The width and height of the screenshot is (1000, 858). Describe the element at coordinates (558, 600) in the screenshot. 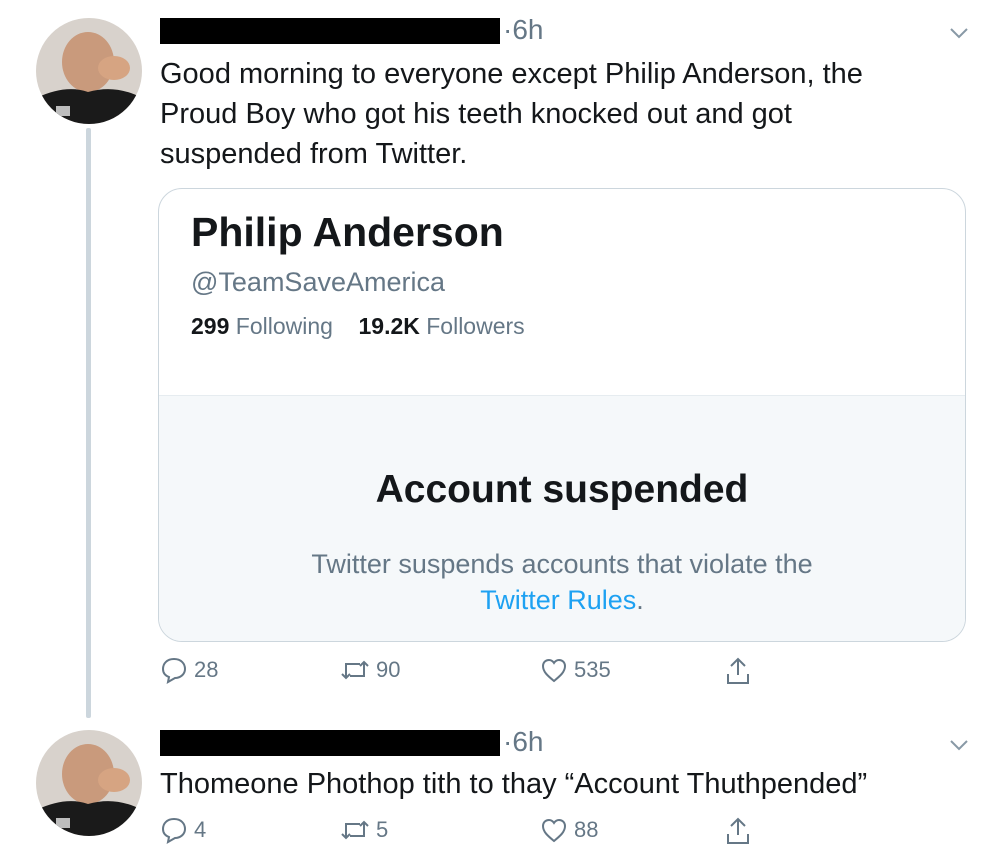

I see `twitter-rules-link: Twitter Rules` at that location.